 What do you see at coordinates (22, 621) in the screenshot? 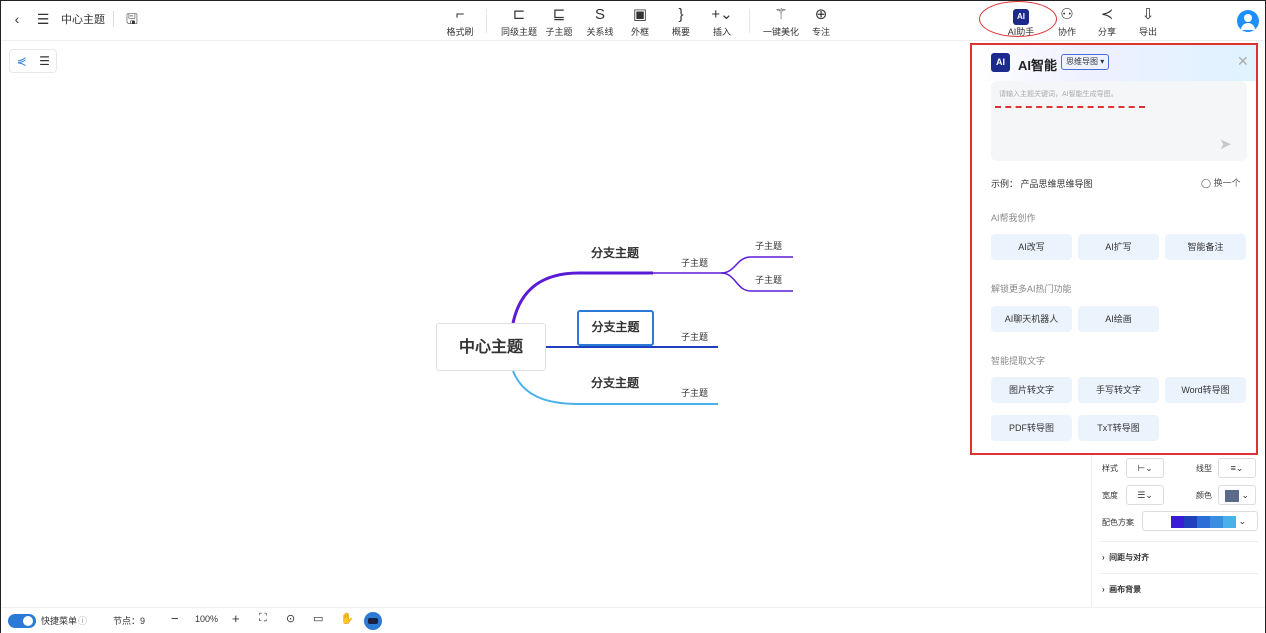
I see `shortcut-menu-toggle` at bounding box center [22, 621].